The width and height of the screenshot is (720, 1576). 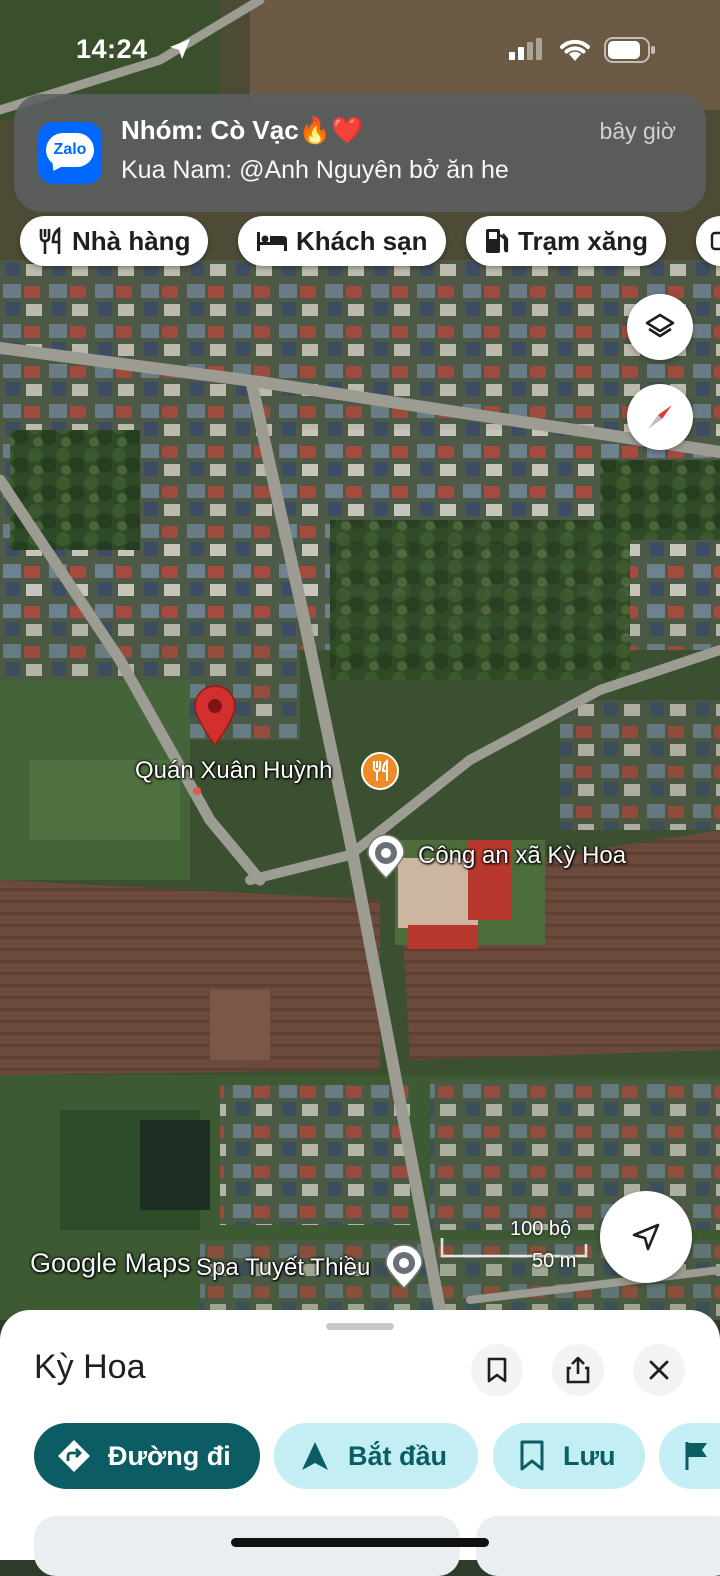 I want to click on chip-gas-stations: Trạm xăng, so click(x=566, y=241).